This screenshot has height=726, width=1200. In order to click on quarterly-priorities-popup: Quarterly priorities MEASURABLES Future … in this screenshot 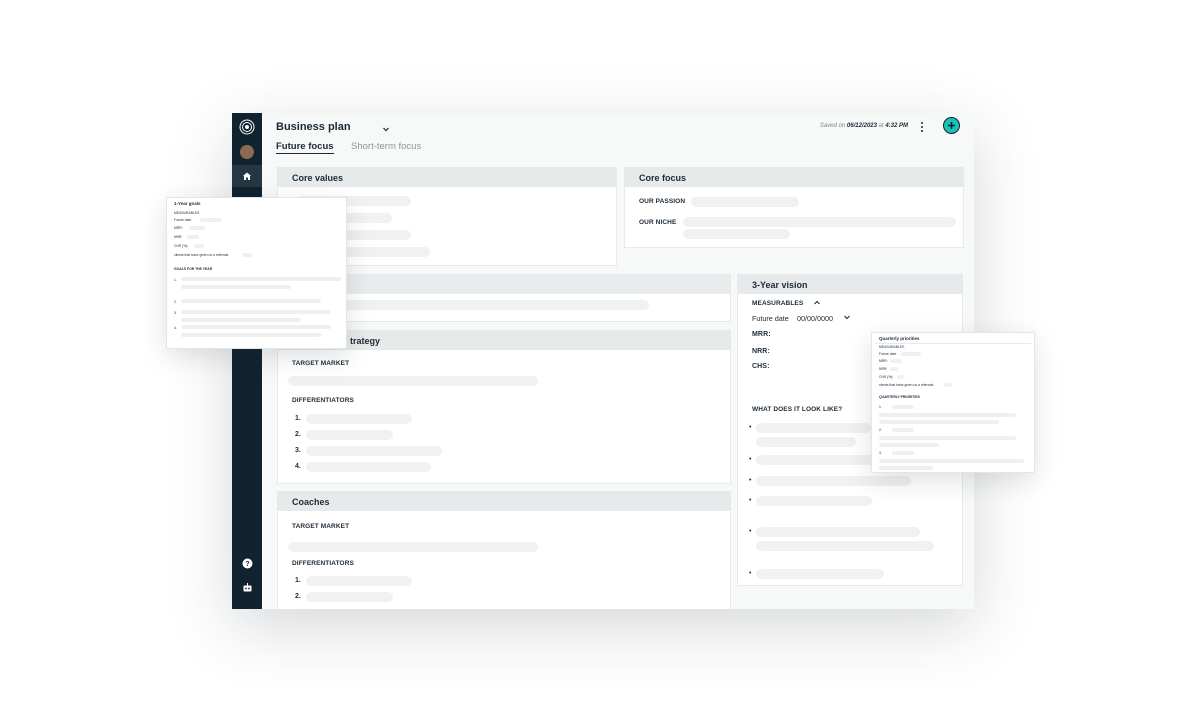, I will do `click(953, 402)`.